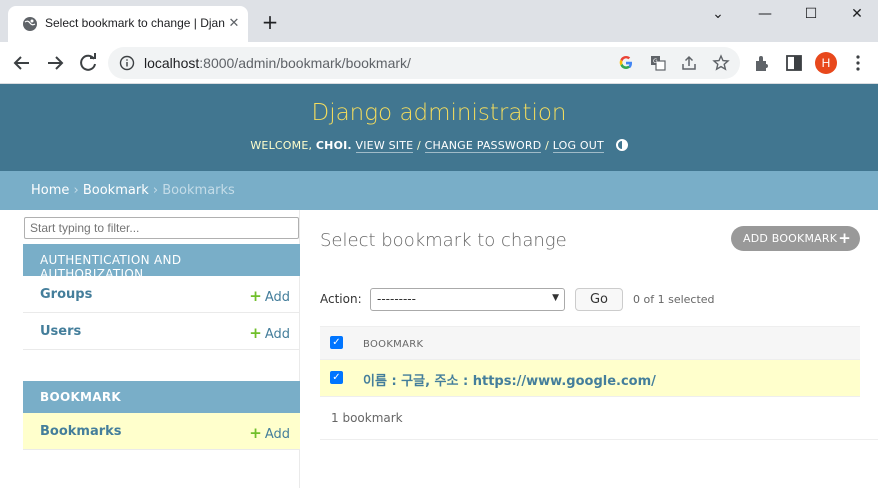 Image resolution: width=878 pixels, height=488 pixels. What do you see at coordinates (336, 342) in the screenshot?
I see `select-all-checkbox: ✓` at bounding box center [336, 342].